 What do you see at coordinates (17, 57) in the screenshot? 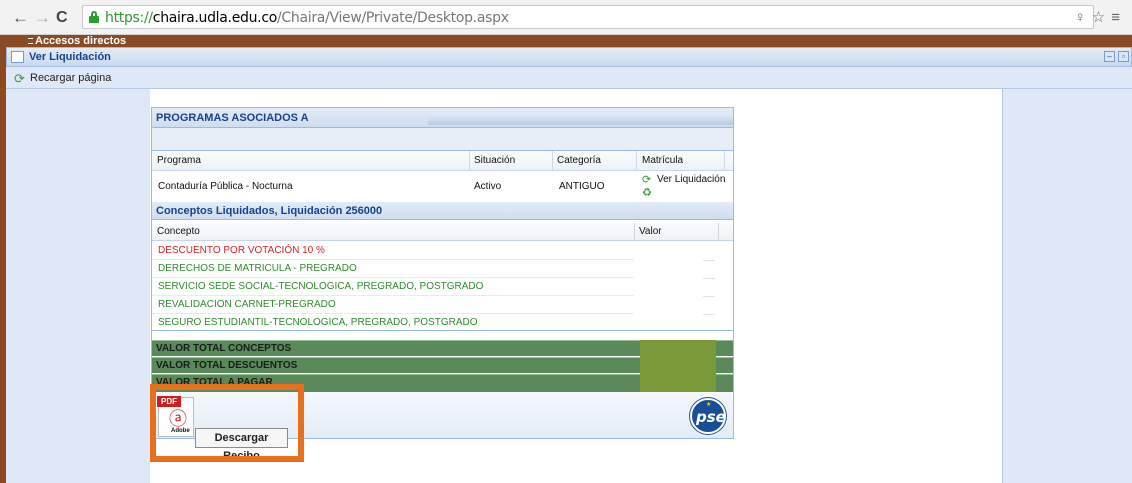
I see `window-icon` at bounding box center [17, 57].